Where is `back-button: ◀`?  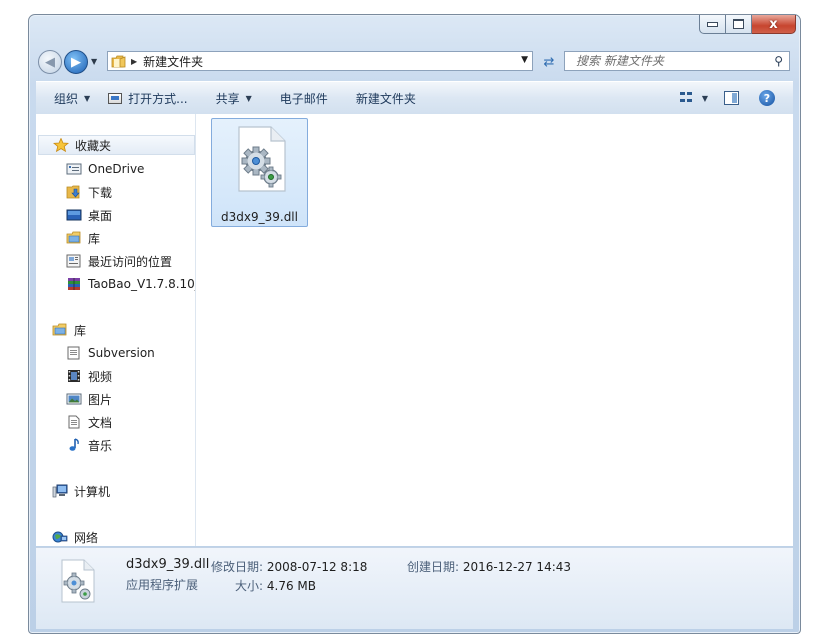
back-button: ◀ is located at coordinates (50, 62).